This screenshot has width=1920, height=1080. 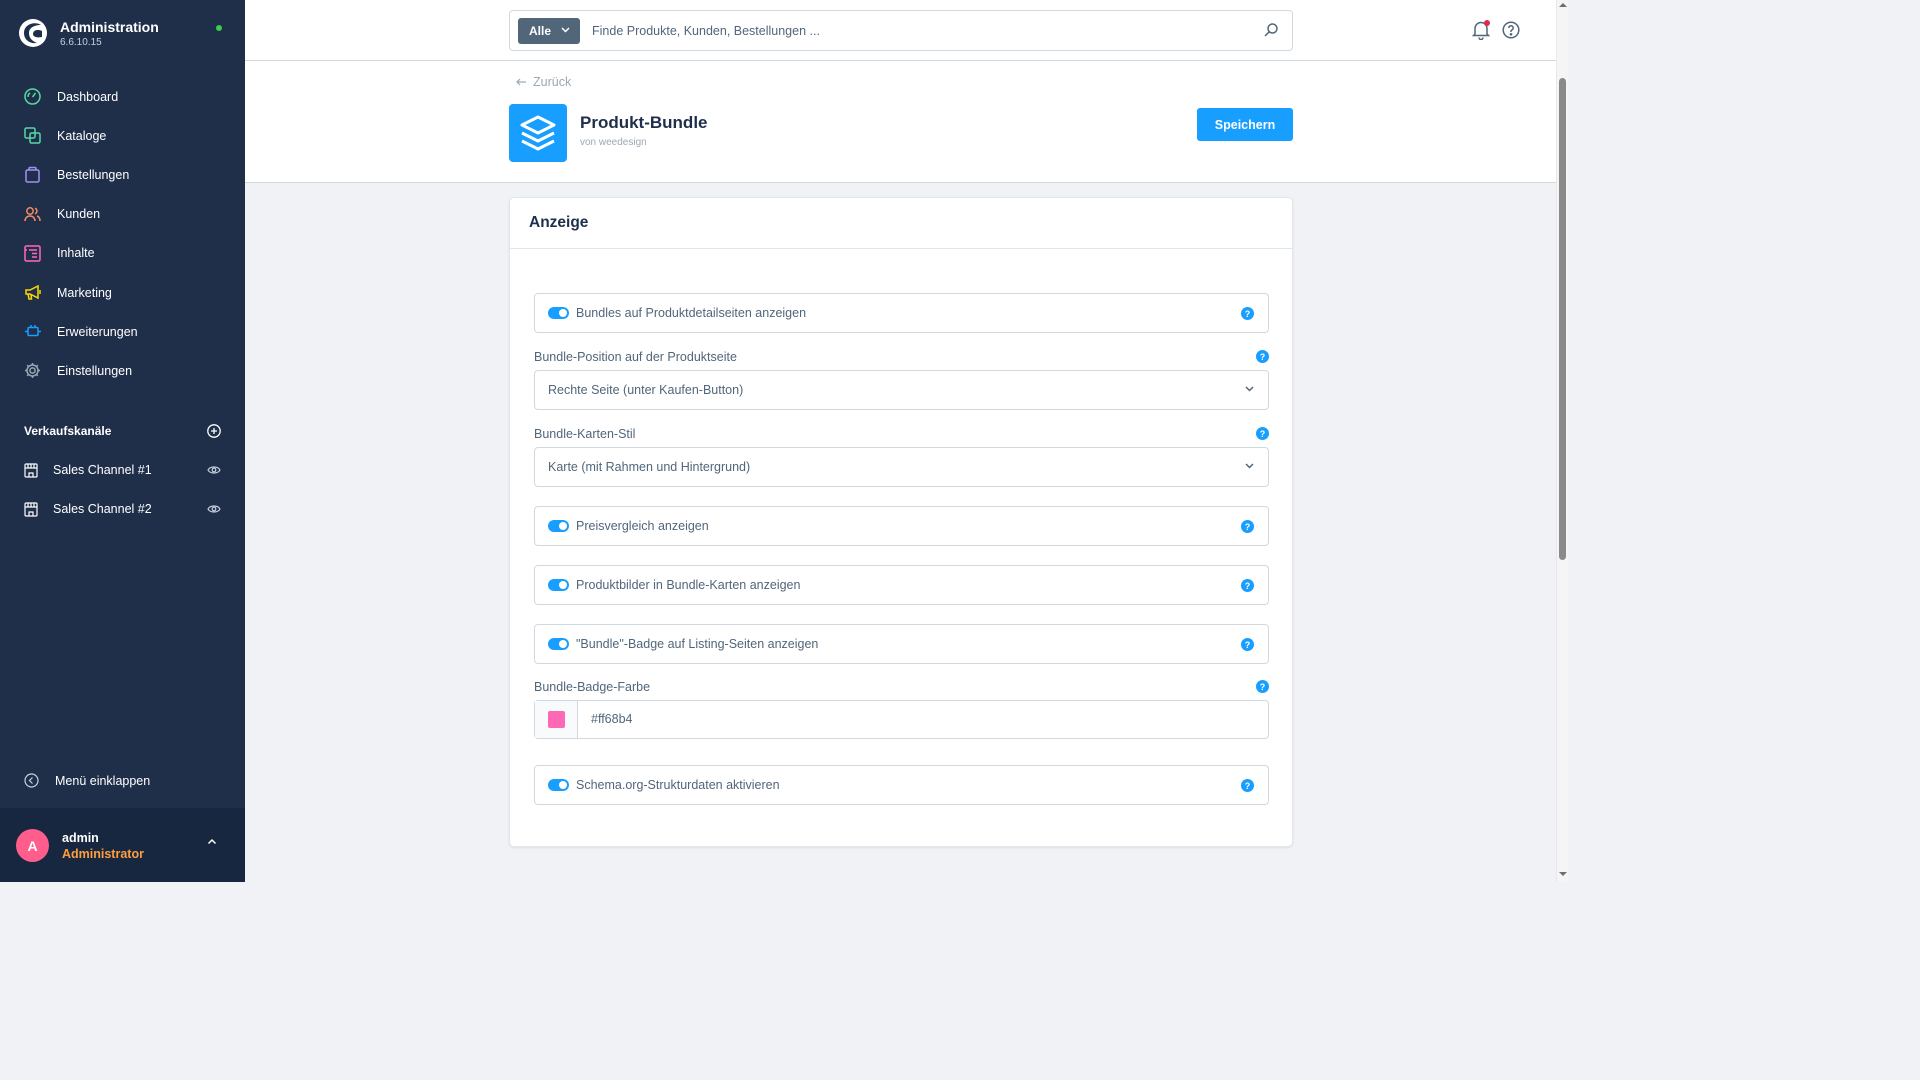 I want to click on toggle-label: Preisvergleich anzeigen, so click(x=642, y=526).